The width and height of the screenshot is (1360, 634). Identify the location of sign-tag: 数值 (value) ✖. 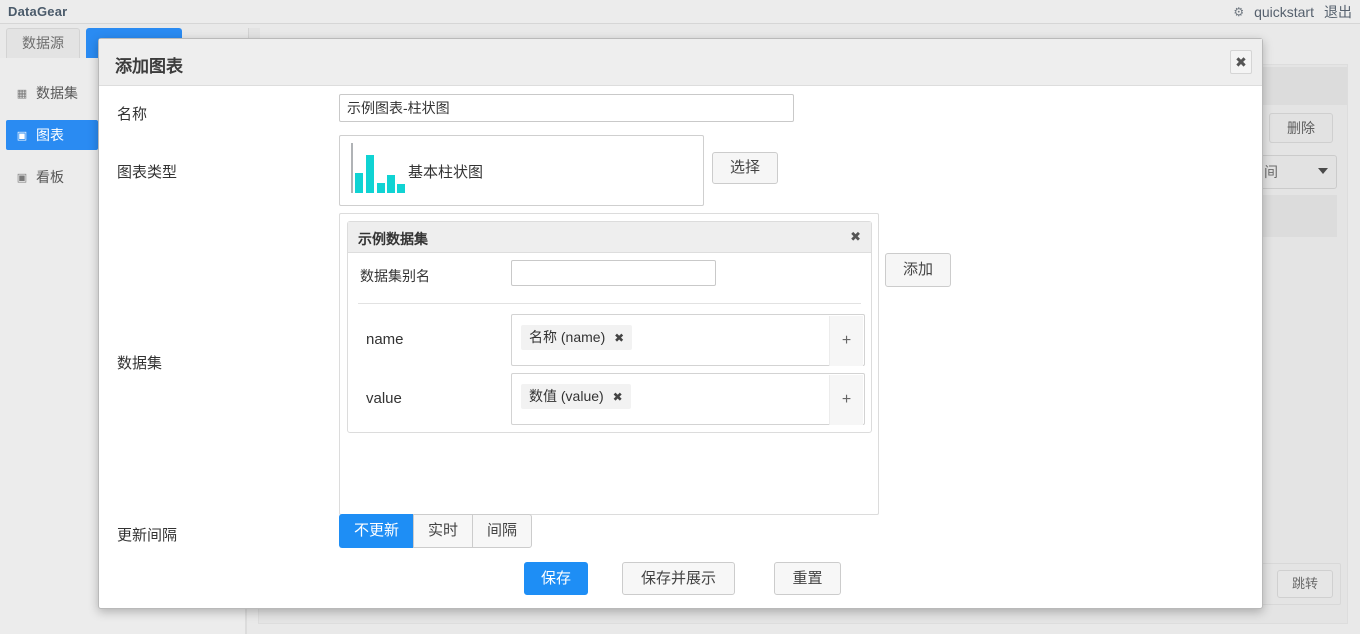
(576, 396).